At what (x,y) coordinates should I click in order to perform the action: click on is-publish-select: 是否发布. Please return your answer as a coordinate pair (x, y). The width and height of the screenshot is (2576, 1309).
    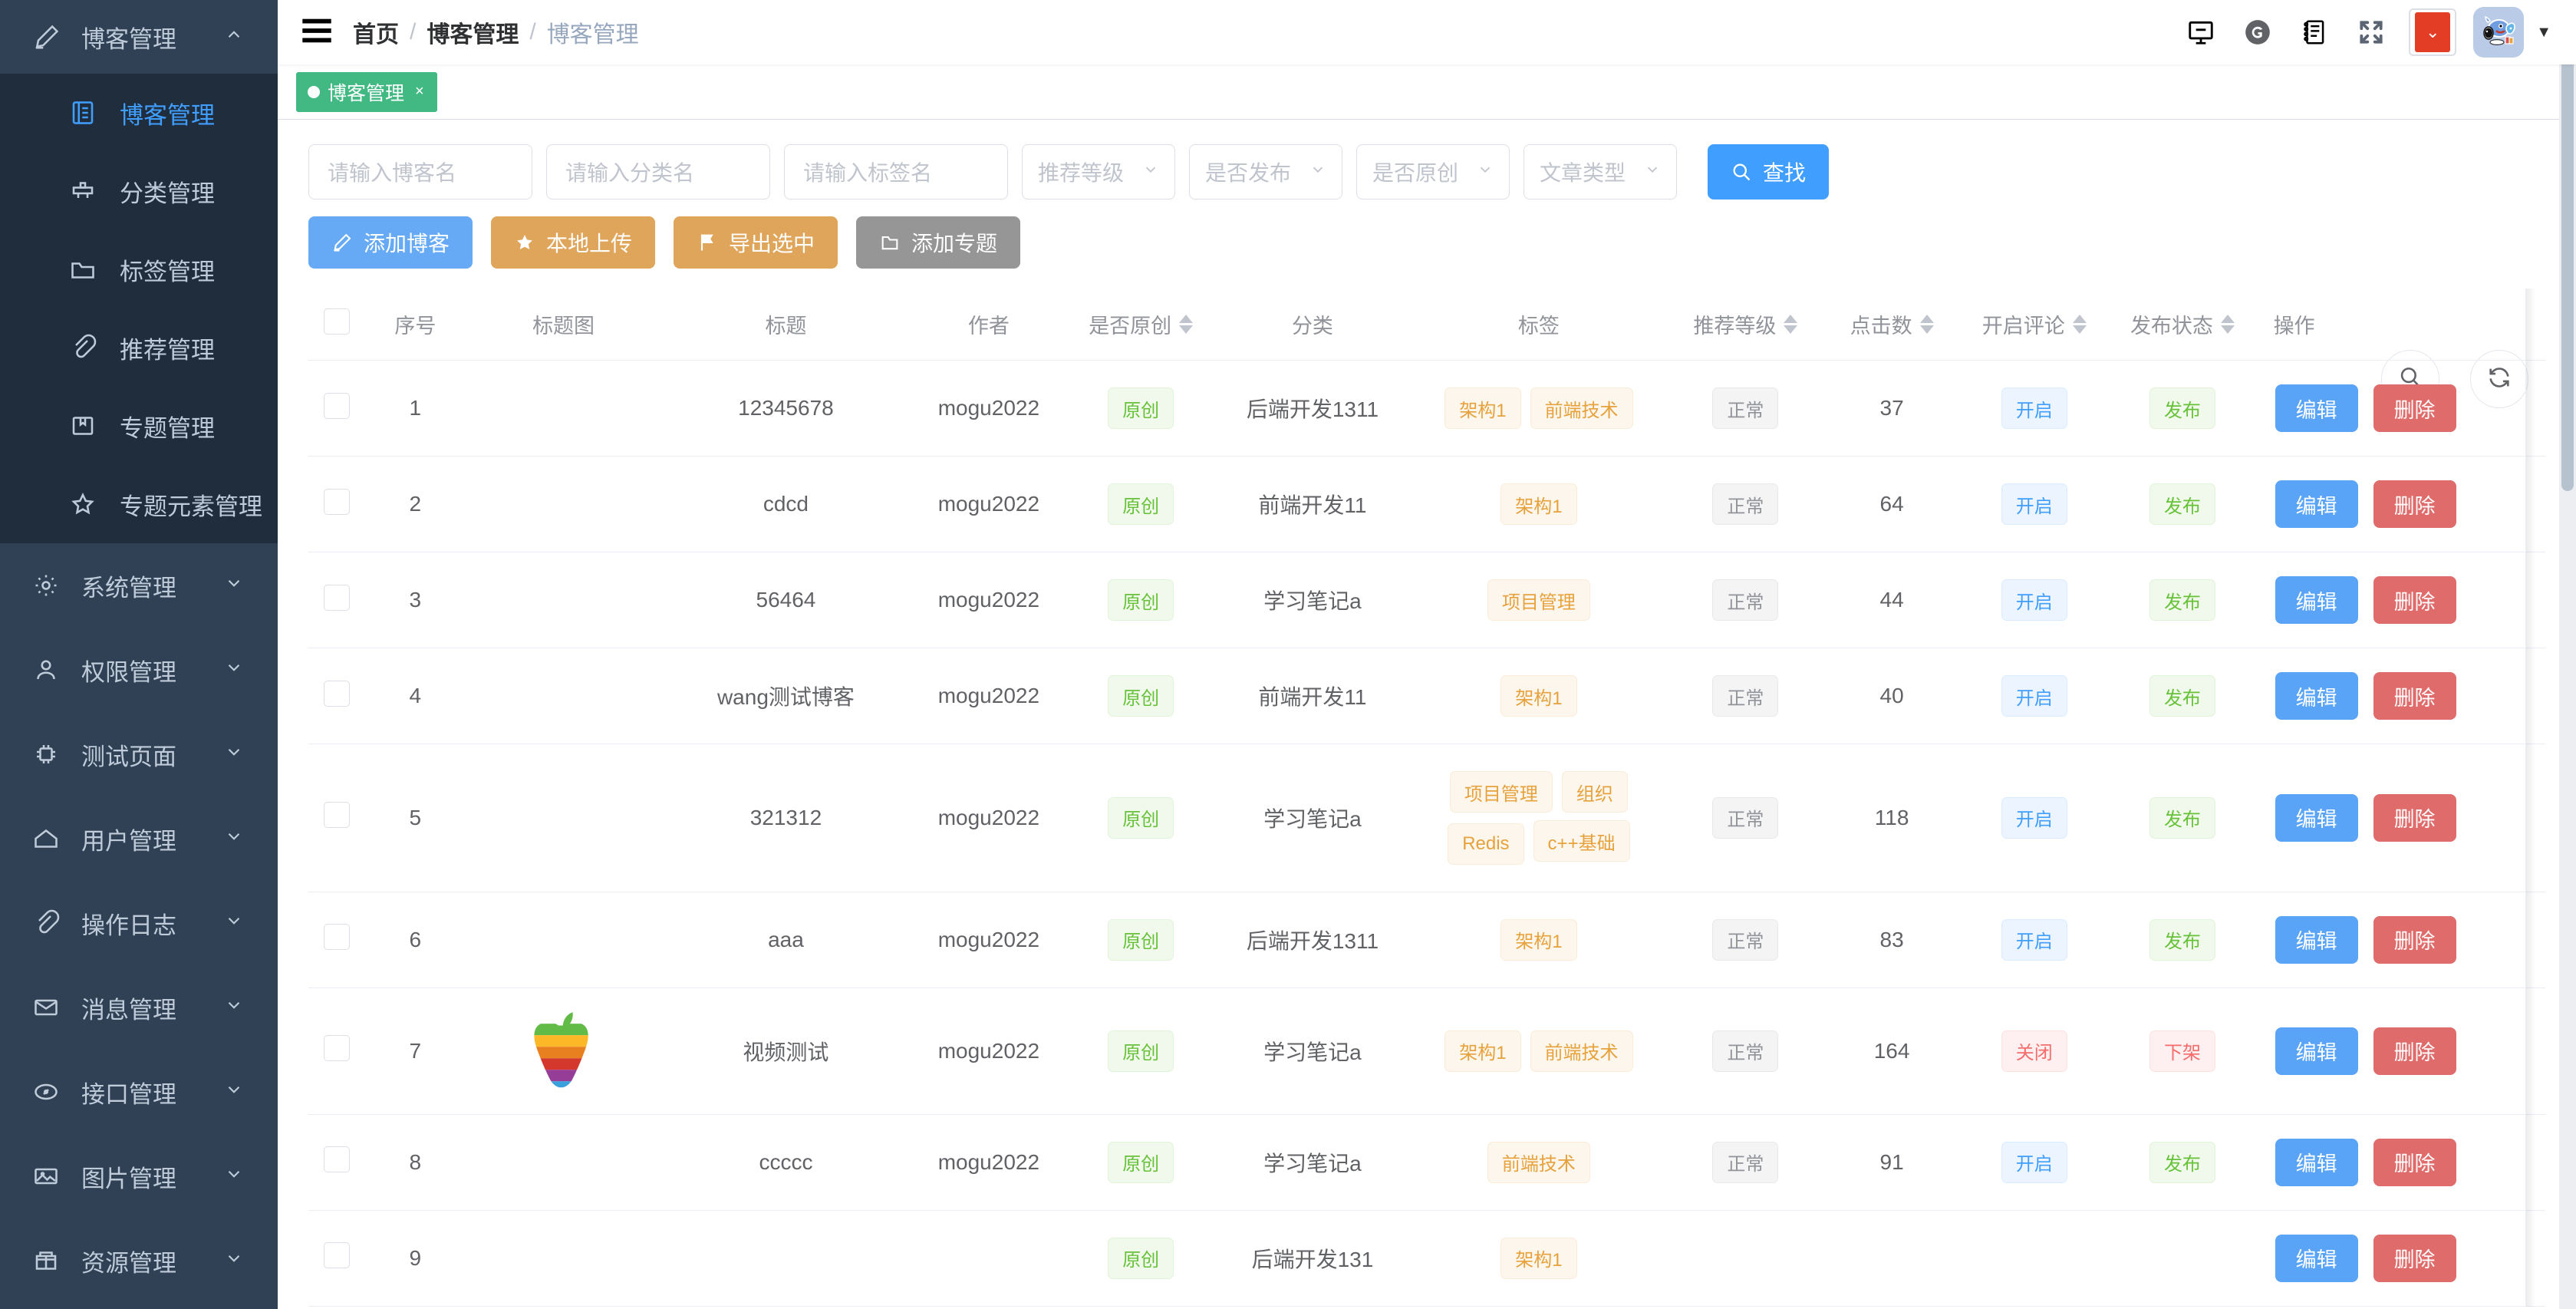
    Looking at the image, I should click on (1265, 171).